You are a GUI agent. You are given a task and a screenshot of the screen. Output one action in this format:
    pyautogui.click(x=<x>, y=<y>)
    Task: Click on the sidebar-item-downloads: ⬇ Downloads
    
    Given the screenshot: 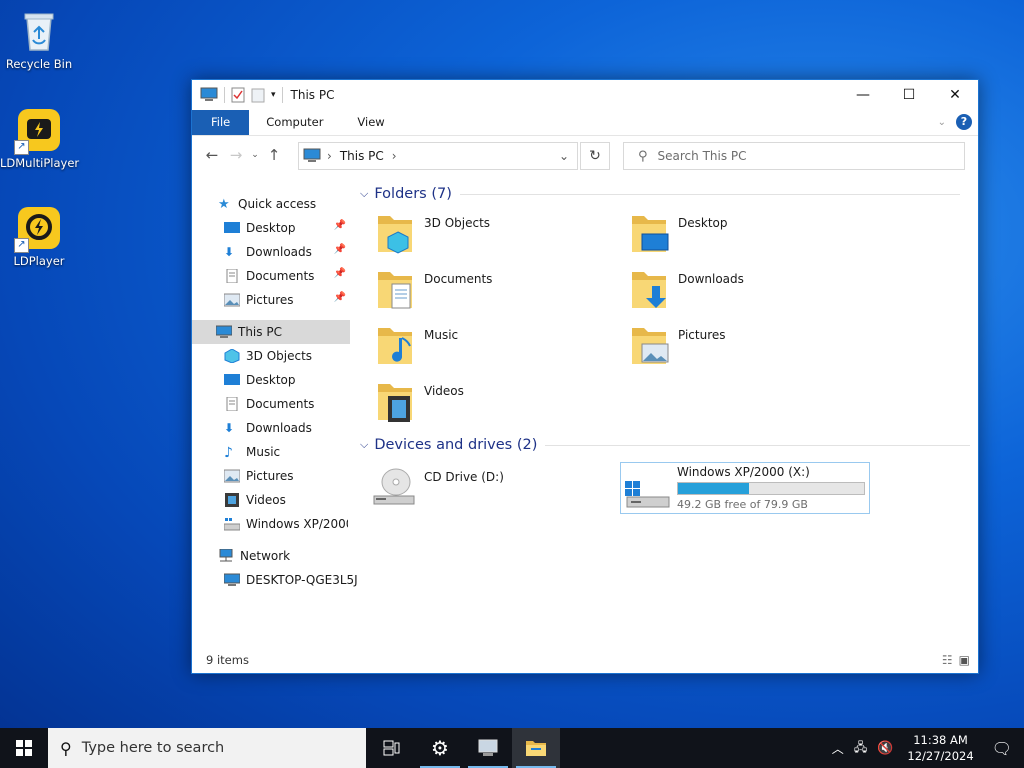 What is the action you would take?
    pyautogui.click(x=268, y=428)
    